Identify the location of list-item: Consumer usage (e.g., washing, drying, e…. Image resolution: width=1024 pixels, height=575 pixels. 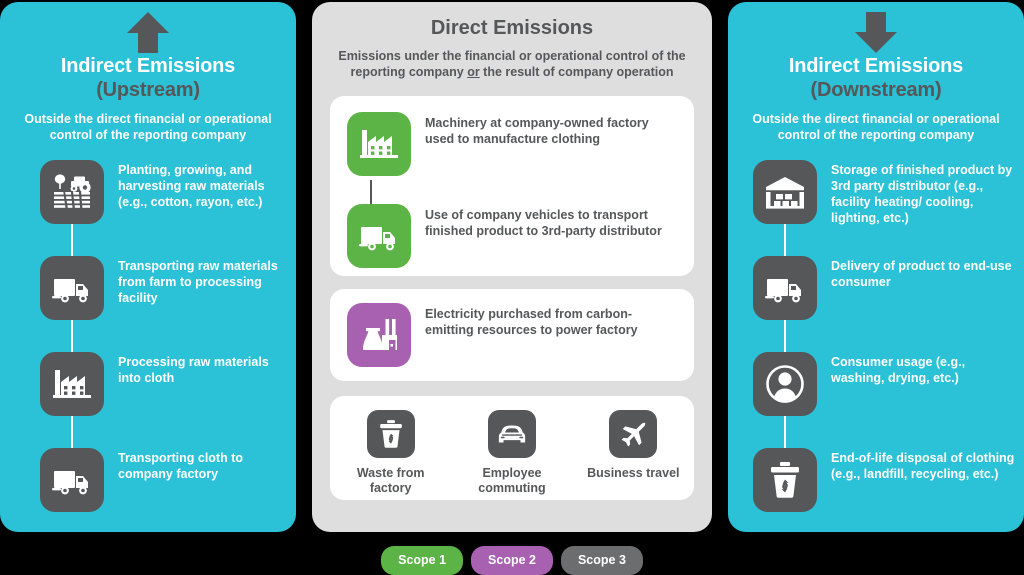
(884, 384).